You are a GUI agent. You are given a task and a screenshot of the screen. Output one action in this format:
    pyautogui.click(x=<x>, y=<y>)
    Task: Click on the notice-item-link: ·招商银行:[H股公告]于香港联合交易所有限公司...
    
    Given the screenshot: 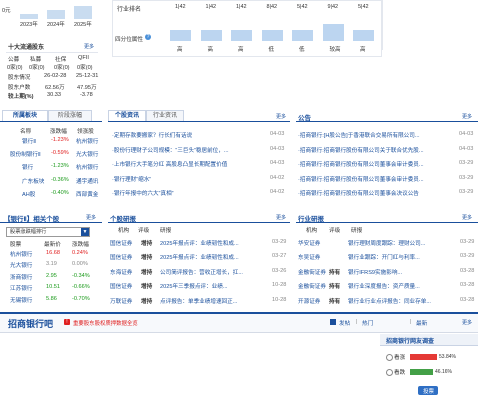 What is the action you would take?
    pyautogui.click(x=374, y=135)
    